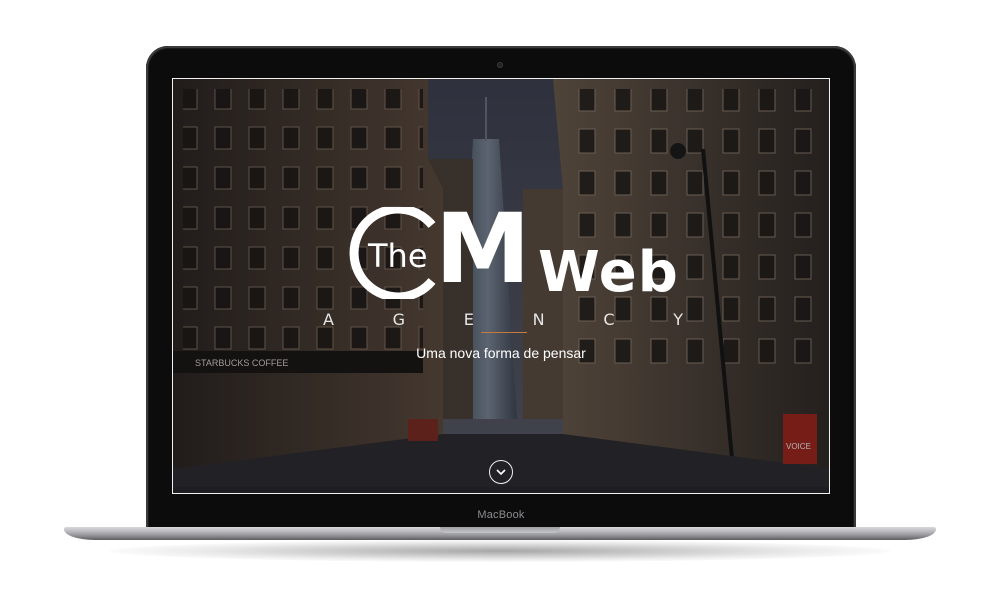 The width and height of the screenshot is (1000, 600). What do you see at coordinates (608, 272) in the screenshot?
I see `logo-web-text: Web` at bounding box center [608, 272].